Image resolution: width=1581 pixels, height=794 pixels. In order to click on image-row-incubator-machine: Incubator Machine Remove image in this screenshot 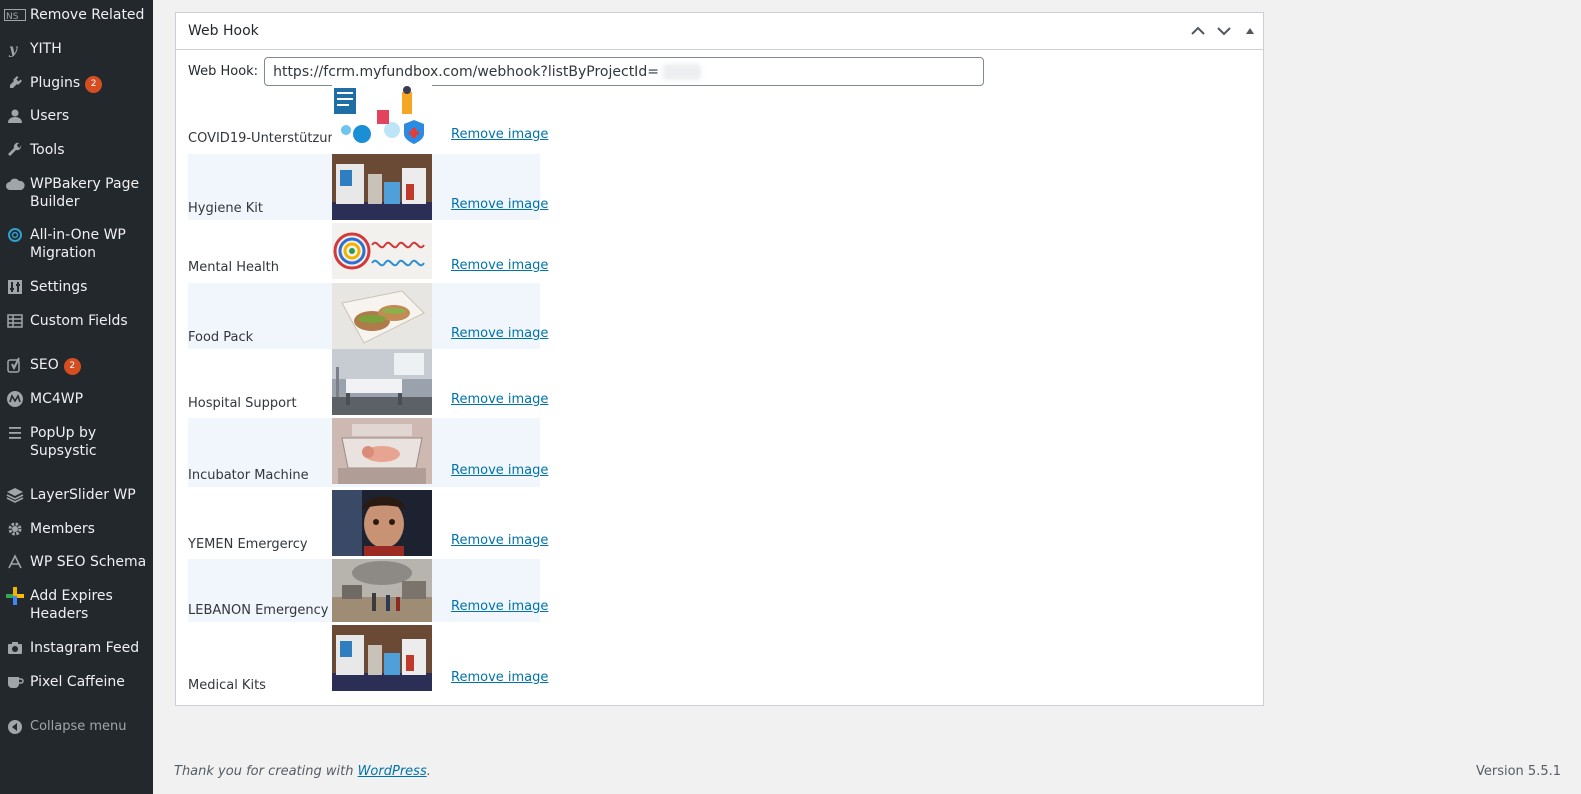, I will do `click(368, 452)`.